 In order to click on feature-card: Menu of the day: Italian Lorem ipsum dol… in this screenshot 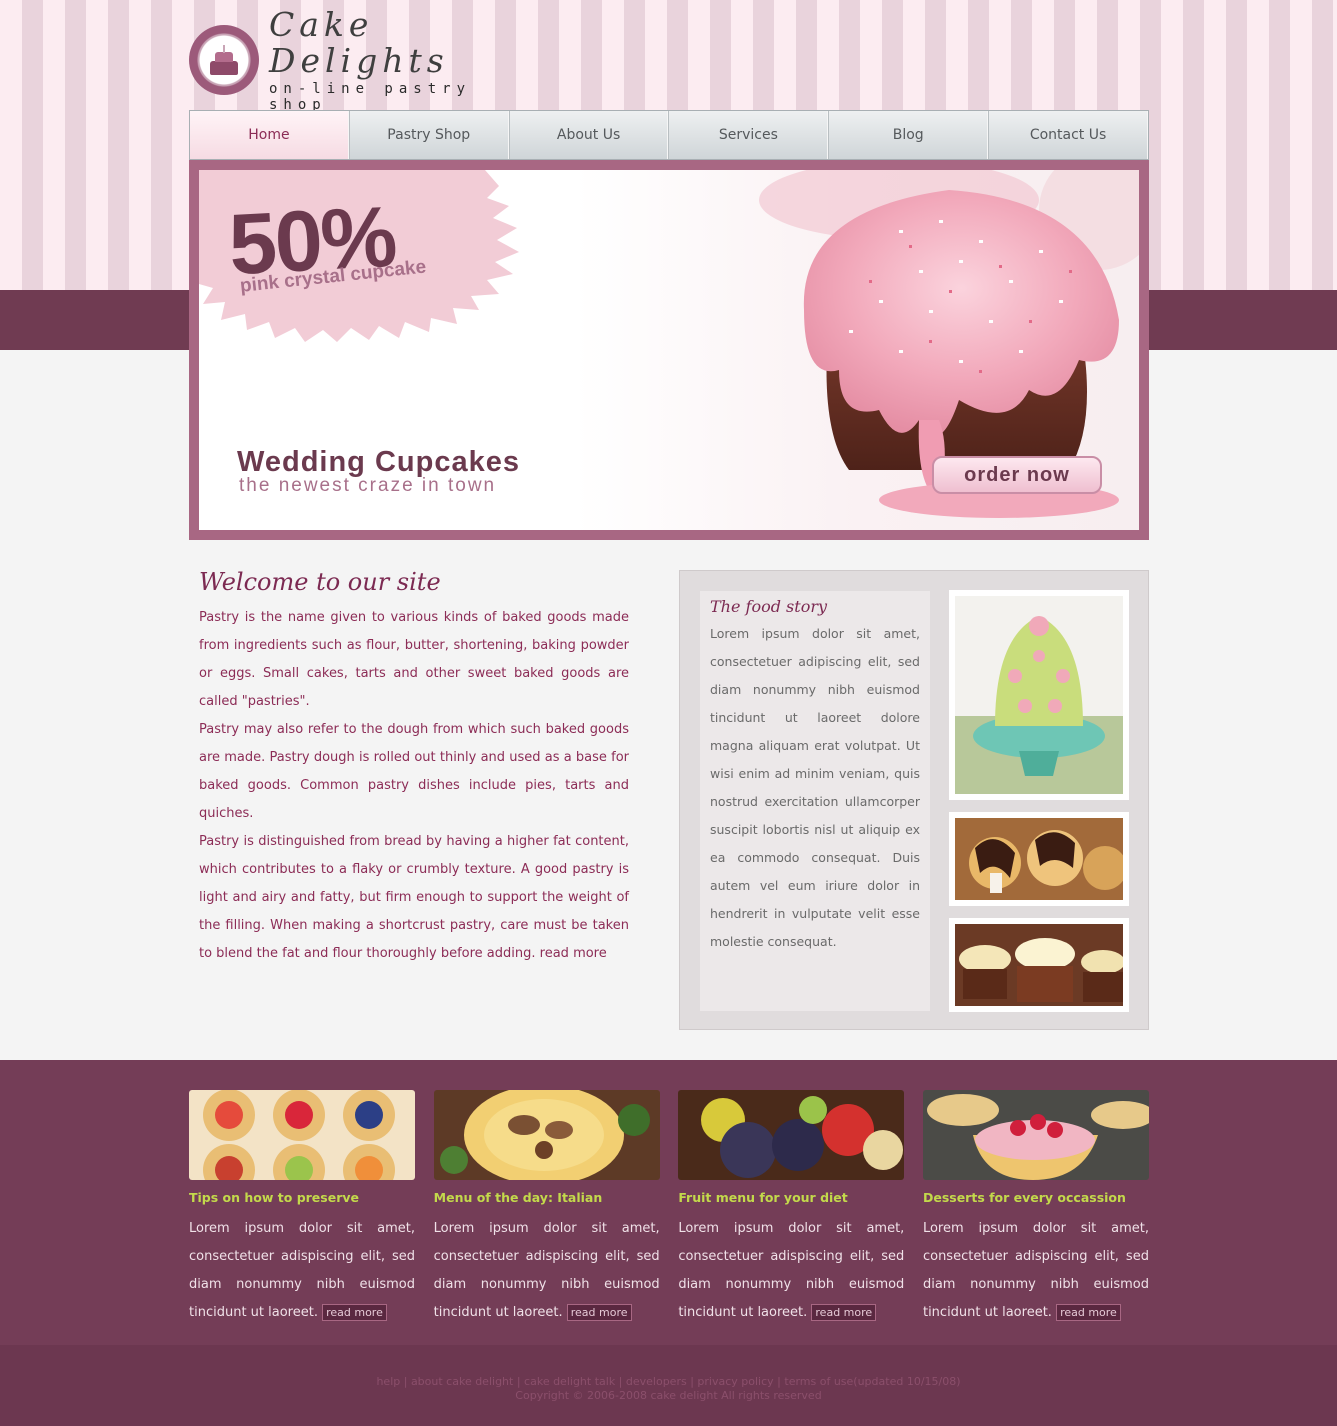, I will do `click(546, 1208)`.